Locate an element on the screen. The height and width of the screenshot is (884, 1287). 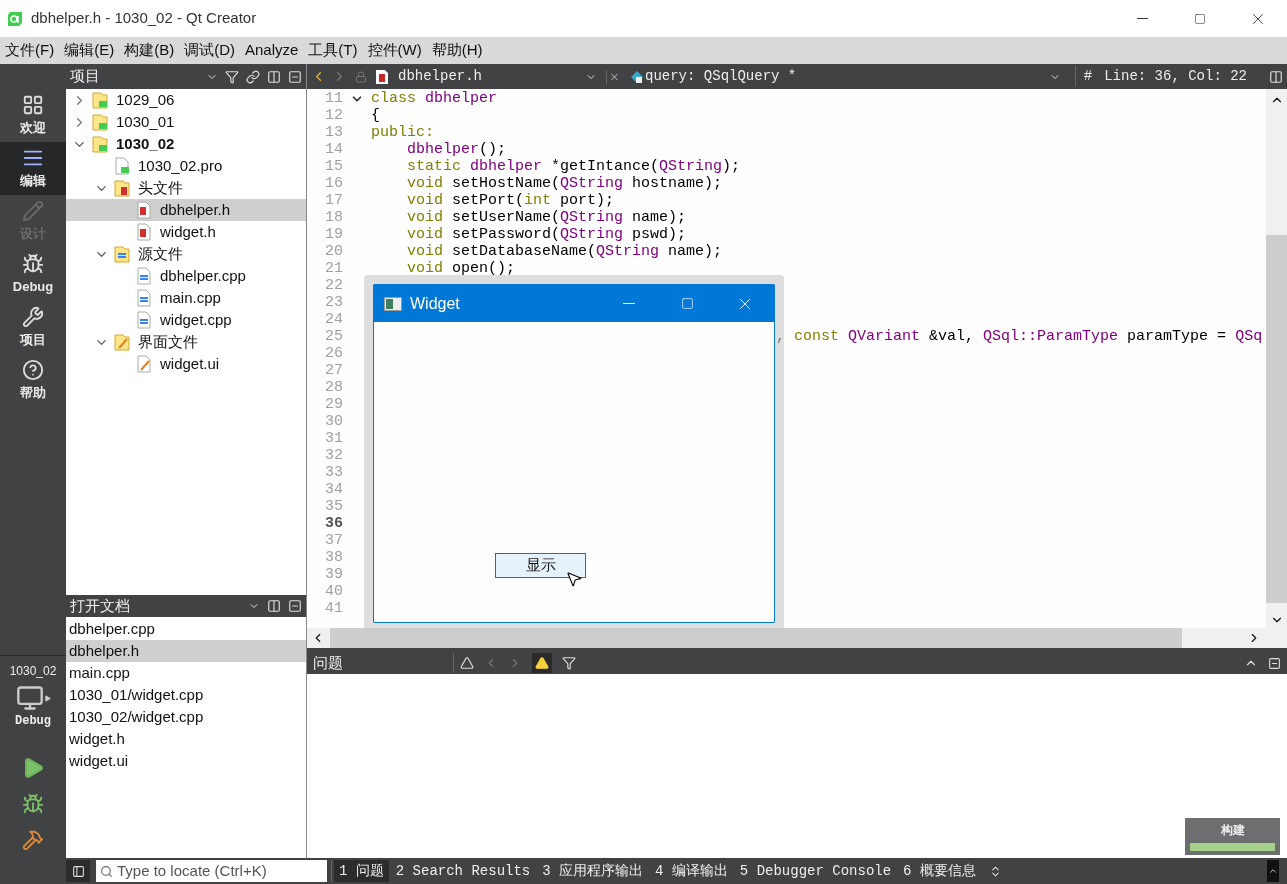
cursor-position: Line: 36, Col: 22 is located at coordinates (1175, 76).